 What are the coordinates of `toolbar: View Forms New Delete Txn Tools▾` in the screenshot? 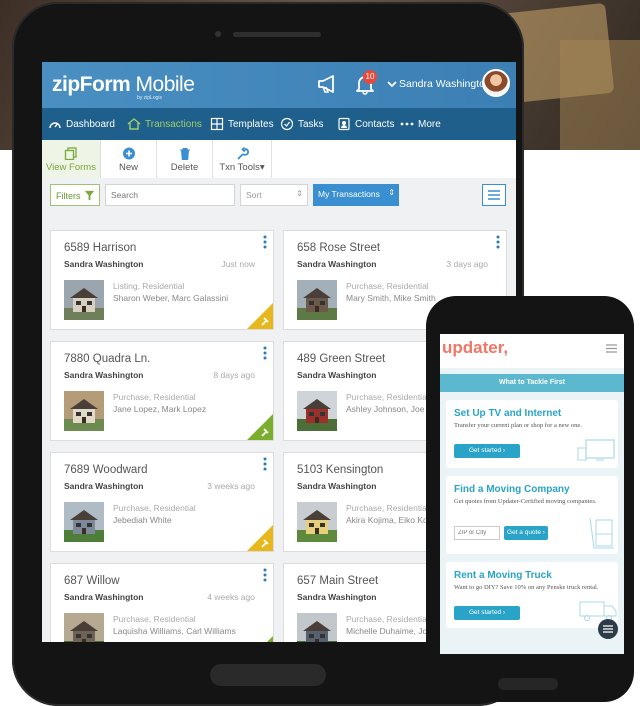 It's located at (279, 159).